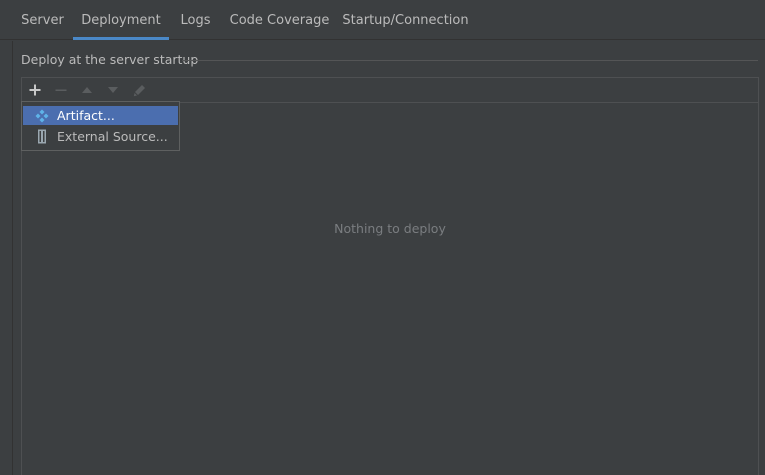  I want to click on section-title: Deploy at the server startup, so click(110, 59).